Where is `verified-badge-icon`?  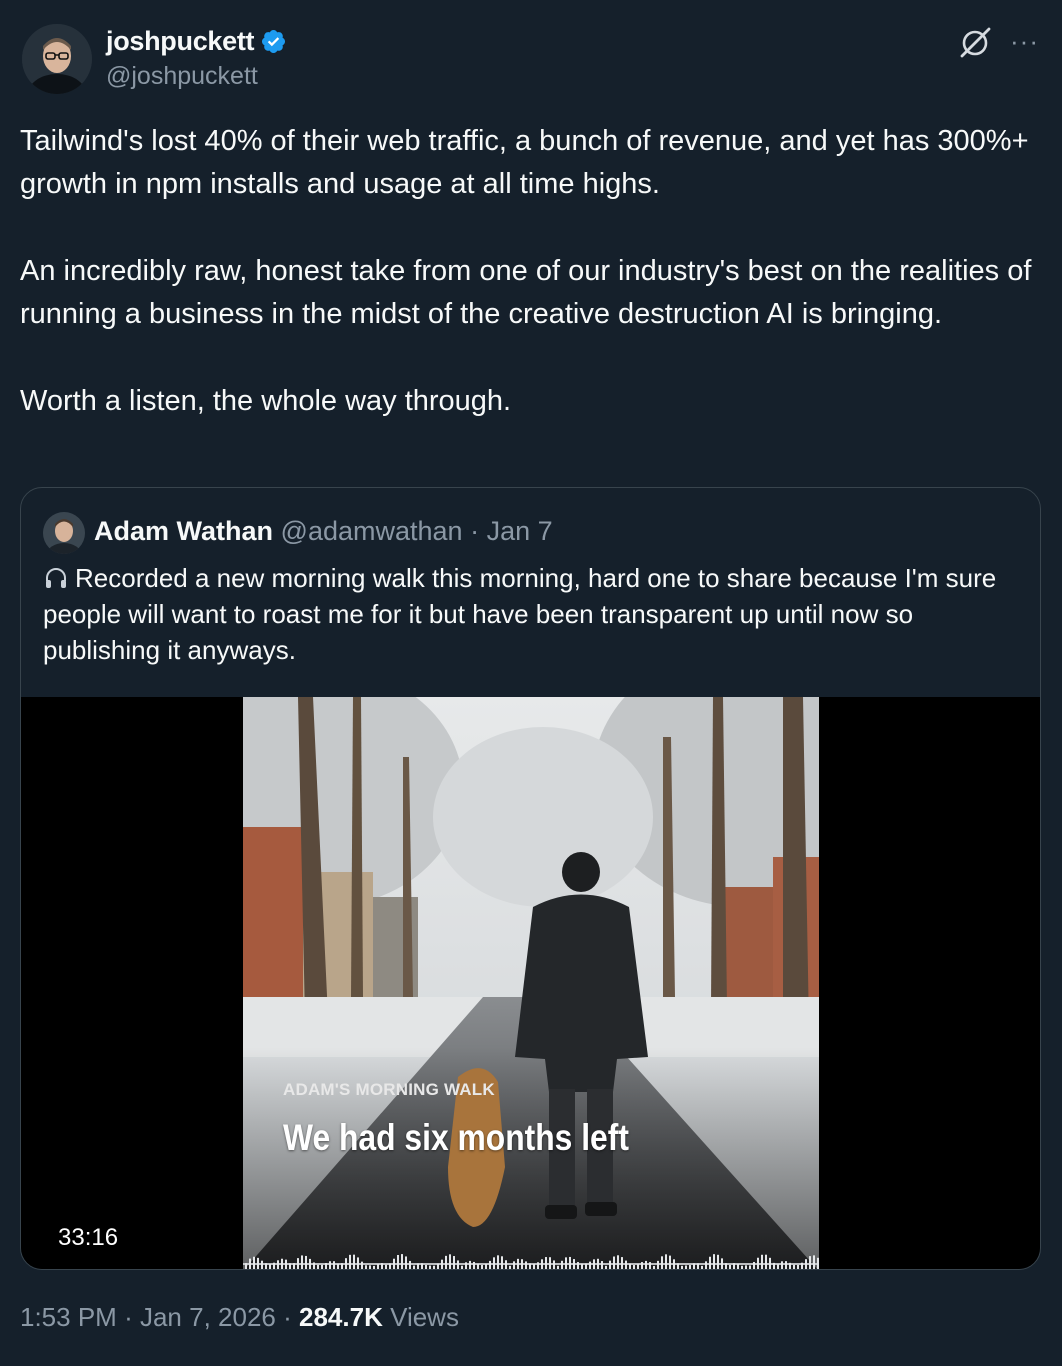
verified-badge-icon is located at coordinates (273, 41).